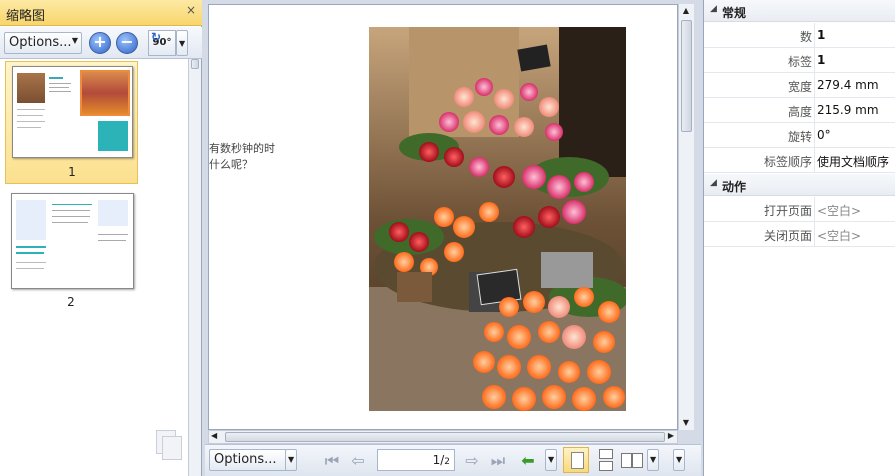 The image size is (895, 476). I want to click on property-value: 使用文档顺序, so click(853, 162).